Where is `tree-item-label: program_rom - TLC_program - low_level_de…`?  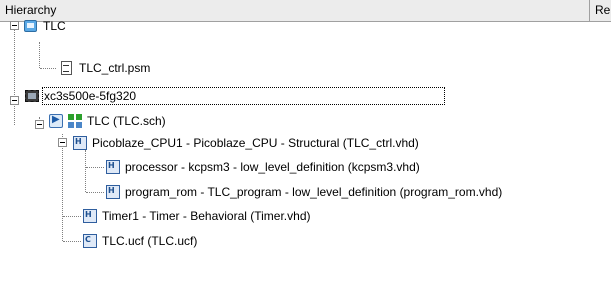 tree-item-label: program_rom - TLC_program - low_level_de… is located at coordinates (314, 192).